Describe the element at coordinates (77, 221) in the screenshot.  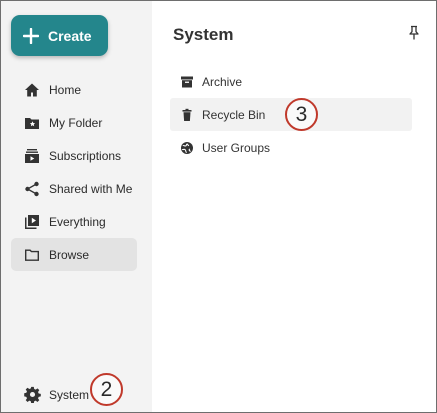
I see `sidebar-item-label: Everything` at that location.